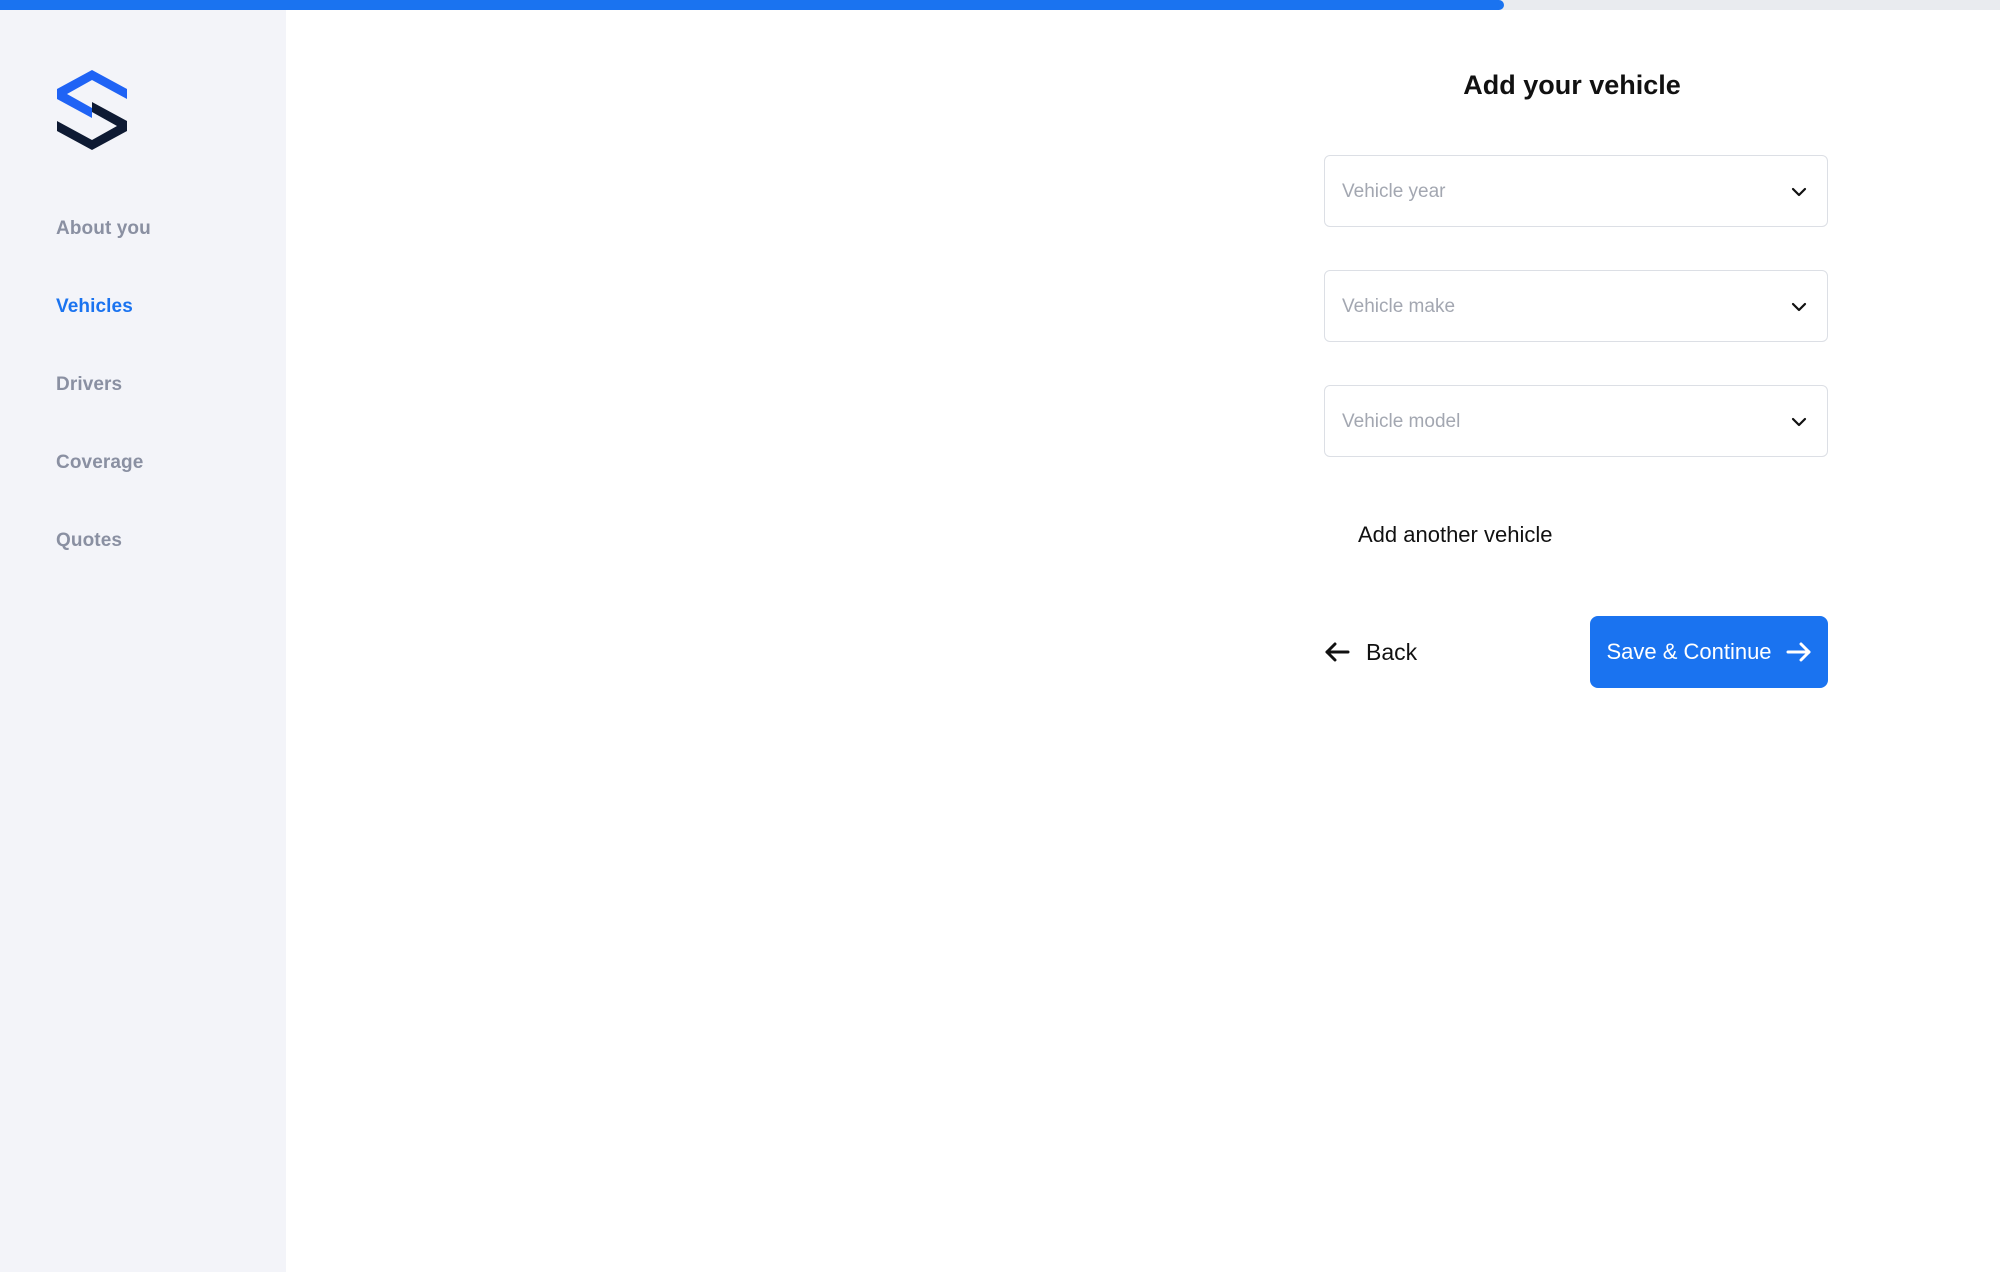 Image resolution: width=2000 pixels, height=1272 pixels. Describe the element at coordinates (1572, 85) in the screenshot. I see `page-title: Add your vehicle` at that location.